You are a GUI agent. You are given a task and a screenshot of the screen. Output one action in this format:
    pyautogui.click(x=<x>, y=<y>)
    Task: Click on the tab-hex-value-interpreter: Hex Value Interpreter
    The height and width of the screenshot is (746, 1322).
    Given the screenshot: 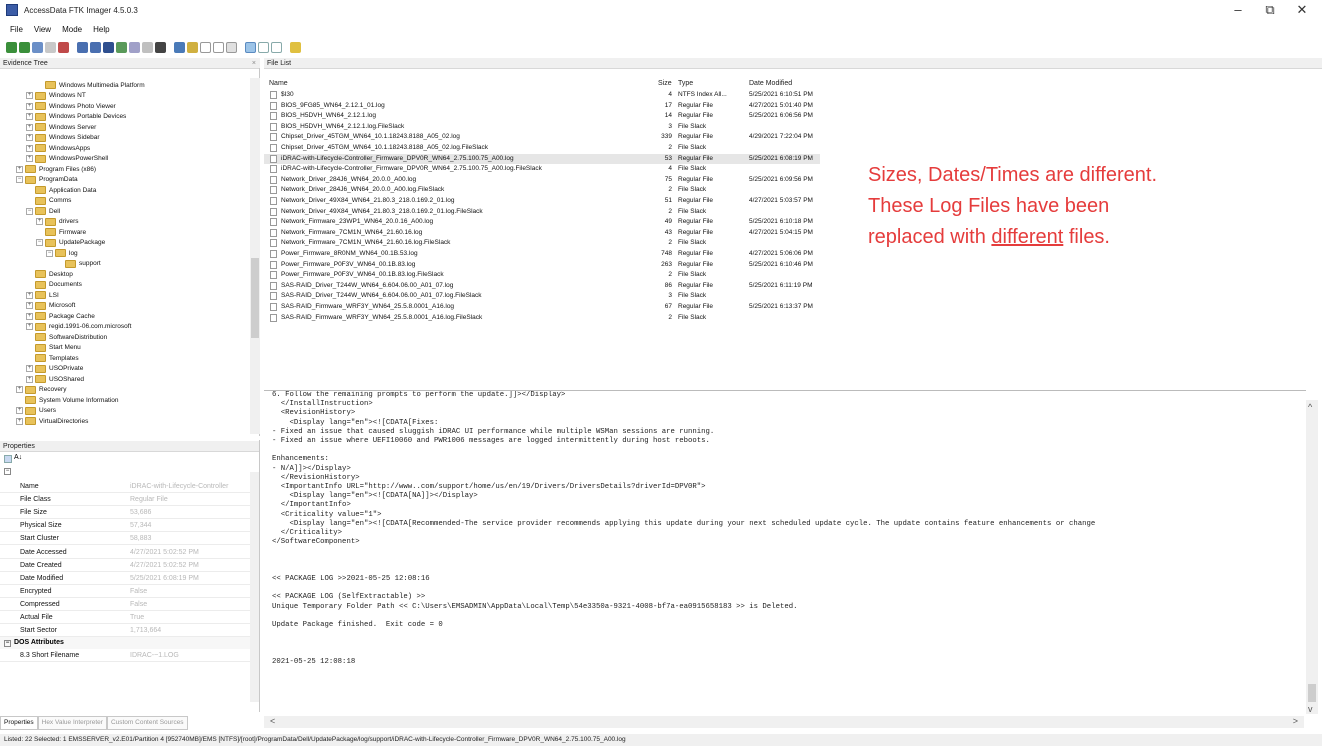 What is the action you would take?
    pyautogui.click(x=72, y=723)
    